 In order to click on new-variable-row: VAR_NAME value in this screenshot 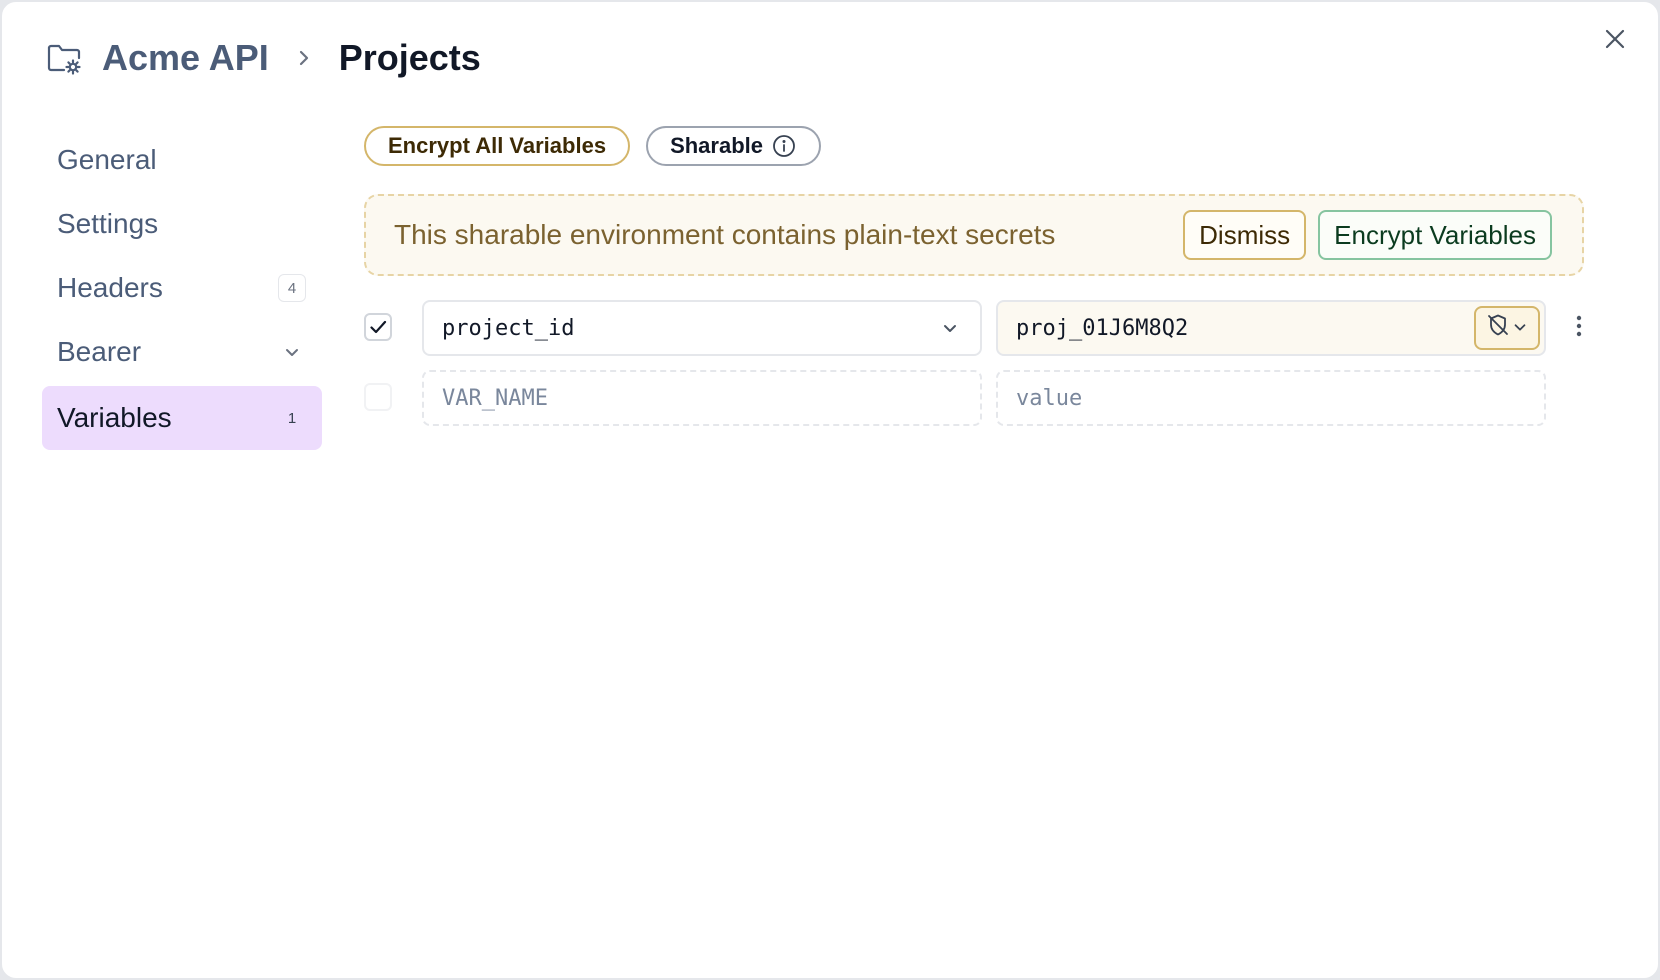, I will do `click(974, 398)`.